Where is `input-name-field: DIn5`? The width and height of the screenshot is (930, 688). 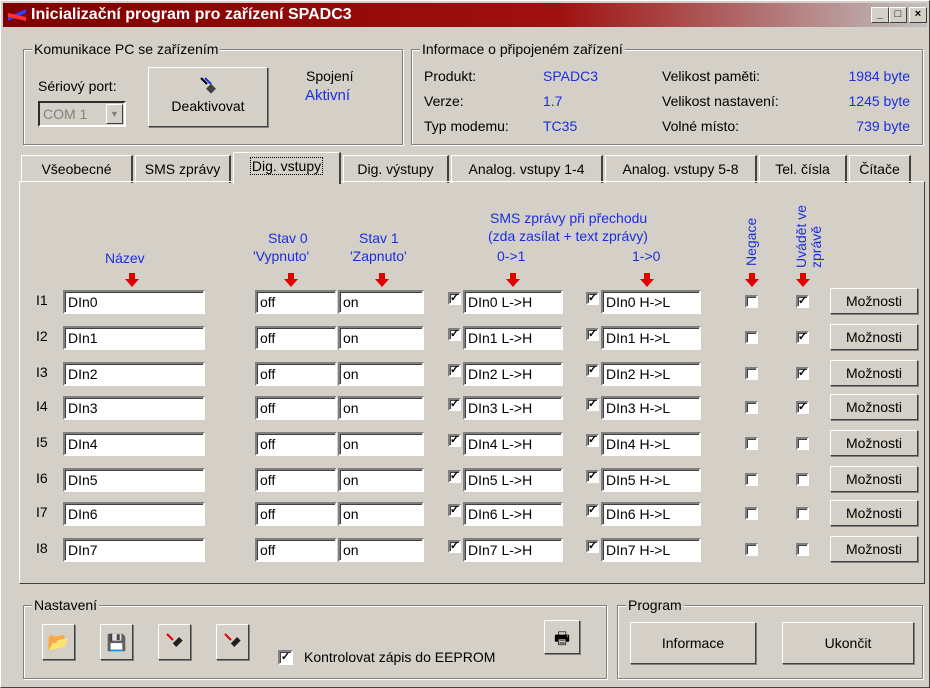
input-name-field: DIn5 is located at coordinates (134, 480).